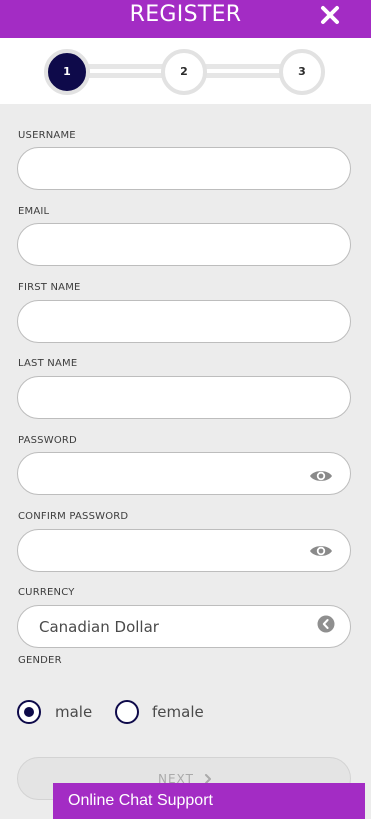 This screenshot has height=819, width=371. What do you see at coordinates (140, 800) in the screenshot?
I see `chat-label: Online Chat Support` at bounding box center [140, 800].